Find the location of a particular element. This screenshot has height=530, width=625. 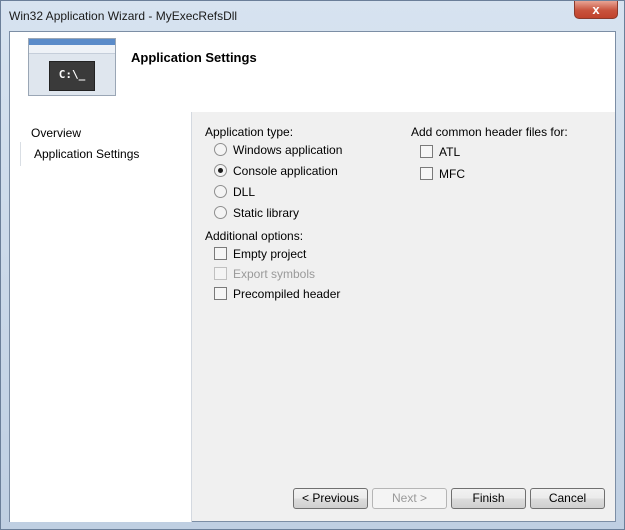

radio-label: Console application is located at coordinates (285, 171).